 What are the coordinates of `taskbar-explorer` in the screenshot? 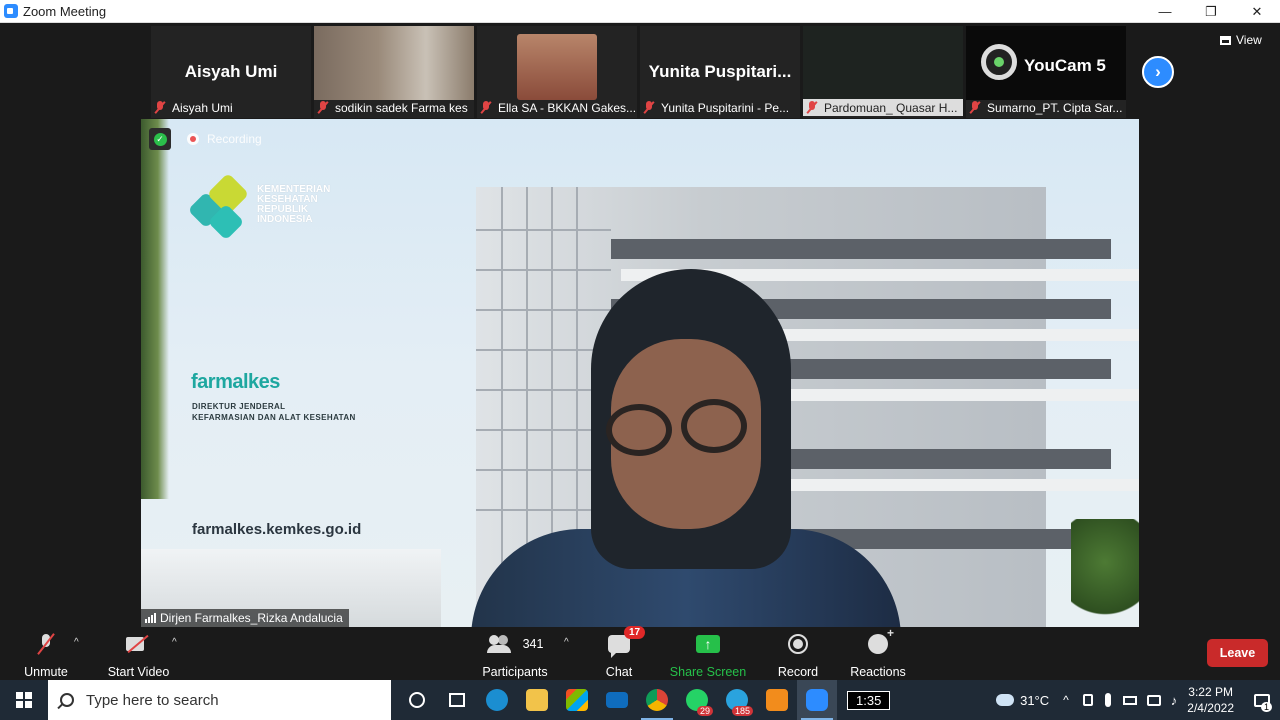 It's located at (537, 700).